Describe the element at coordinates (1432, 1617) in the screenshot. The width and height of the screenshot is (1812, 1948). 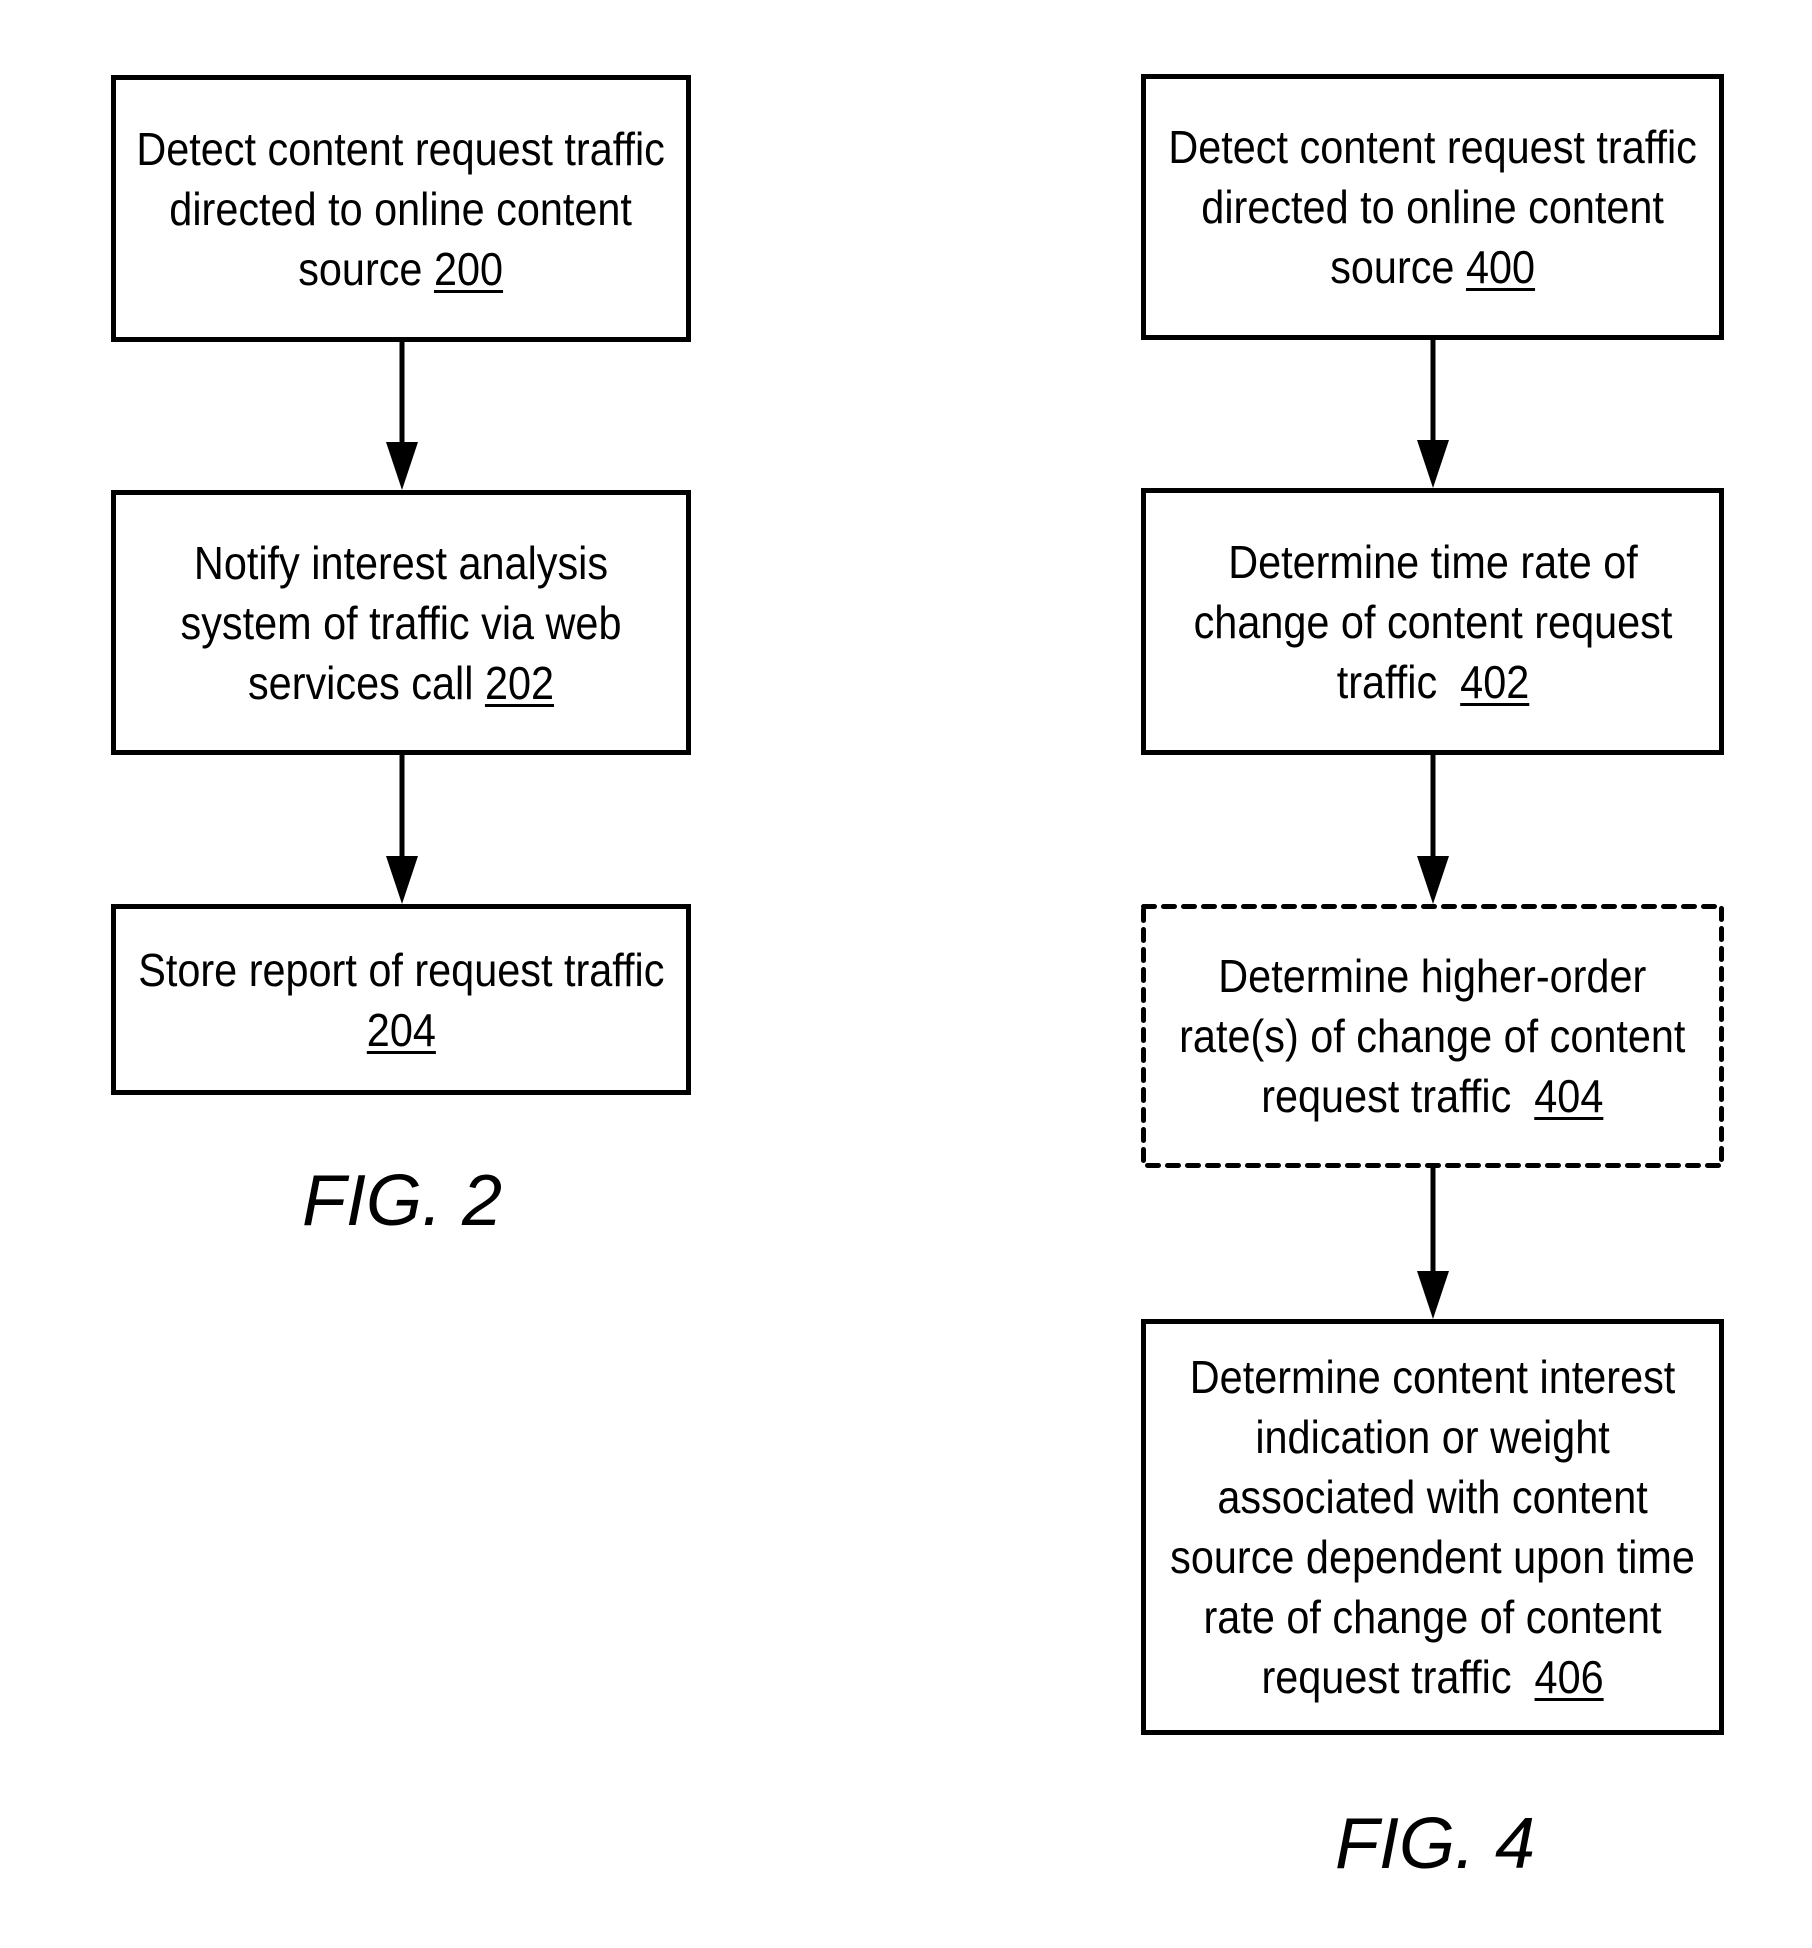
I see `step-line: rate of change of content` at that location.